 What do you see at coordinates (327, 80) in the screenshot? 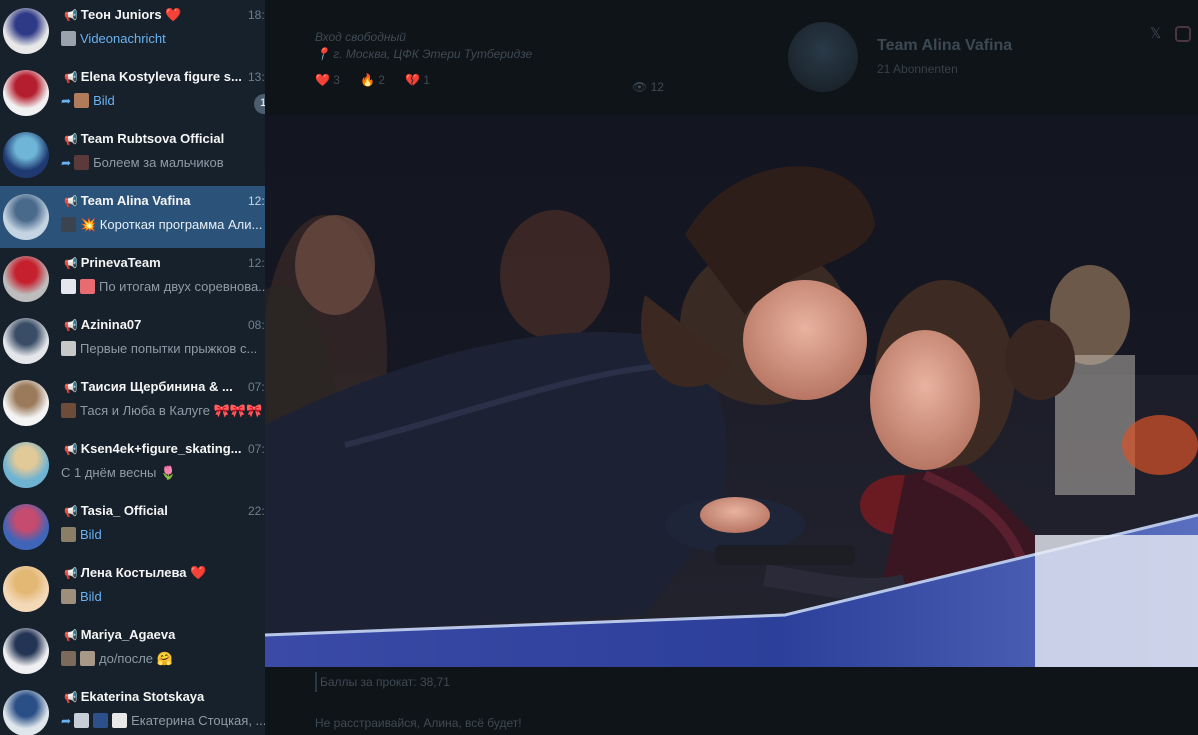
I see `reaction-heart: ❤️ 3` at bounding box center [327, 80].